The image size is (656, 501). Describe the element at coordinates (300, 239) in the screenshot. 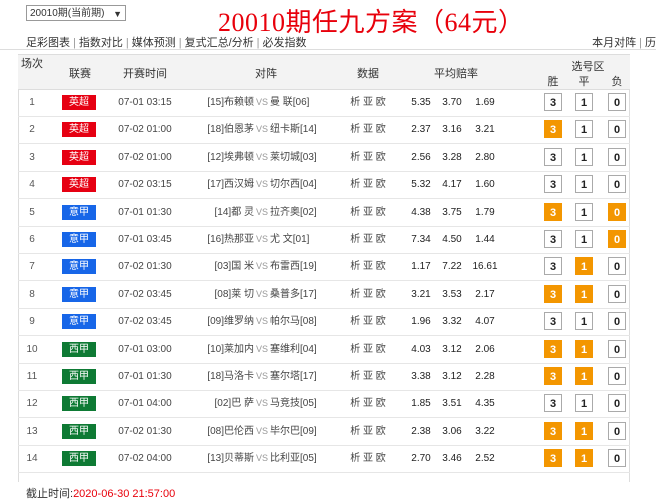

I see `away-team: 尤 文[01]` at that location.